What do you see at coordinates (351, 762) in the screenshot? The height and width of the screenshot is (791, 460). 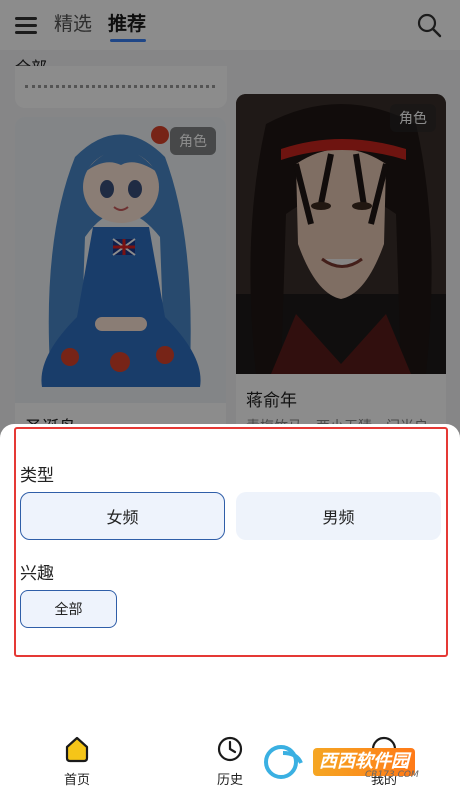 I see `watermark-logo: 西西软件园 CR173.COM` at bounding box center [351, 762].